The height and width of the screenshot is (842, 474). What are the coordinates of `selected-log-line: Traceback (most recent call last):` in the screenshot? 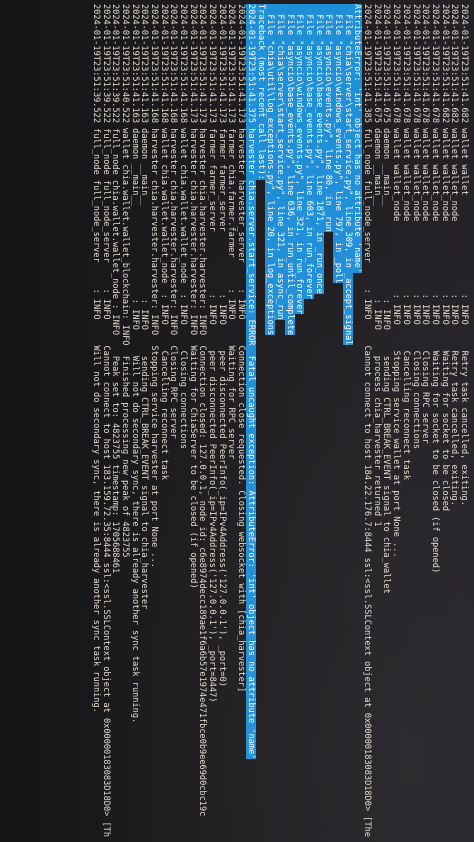 It's located at (260, 423).